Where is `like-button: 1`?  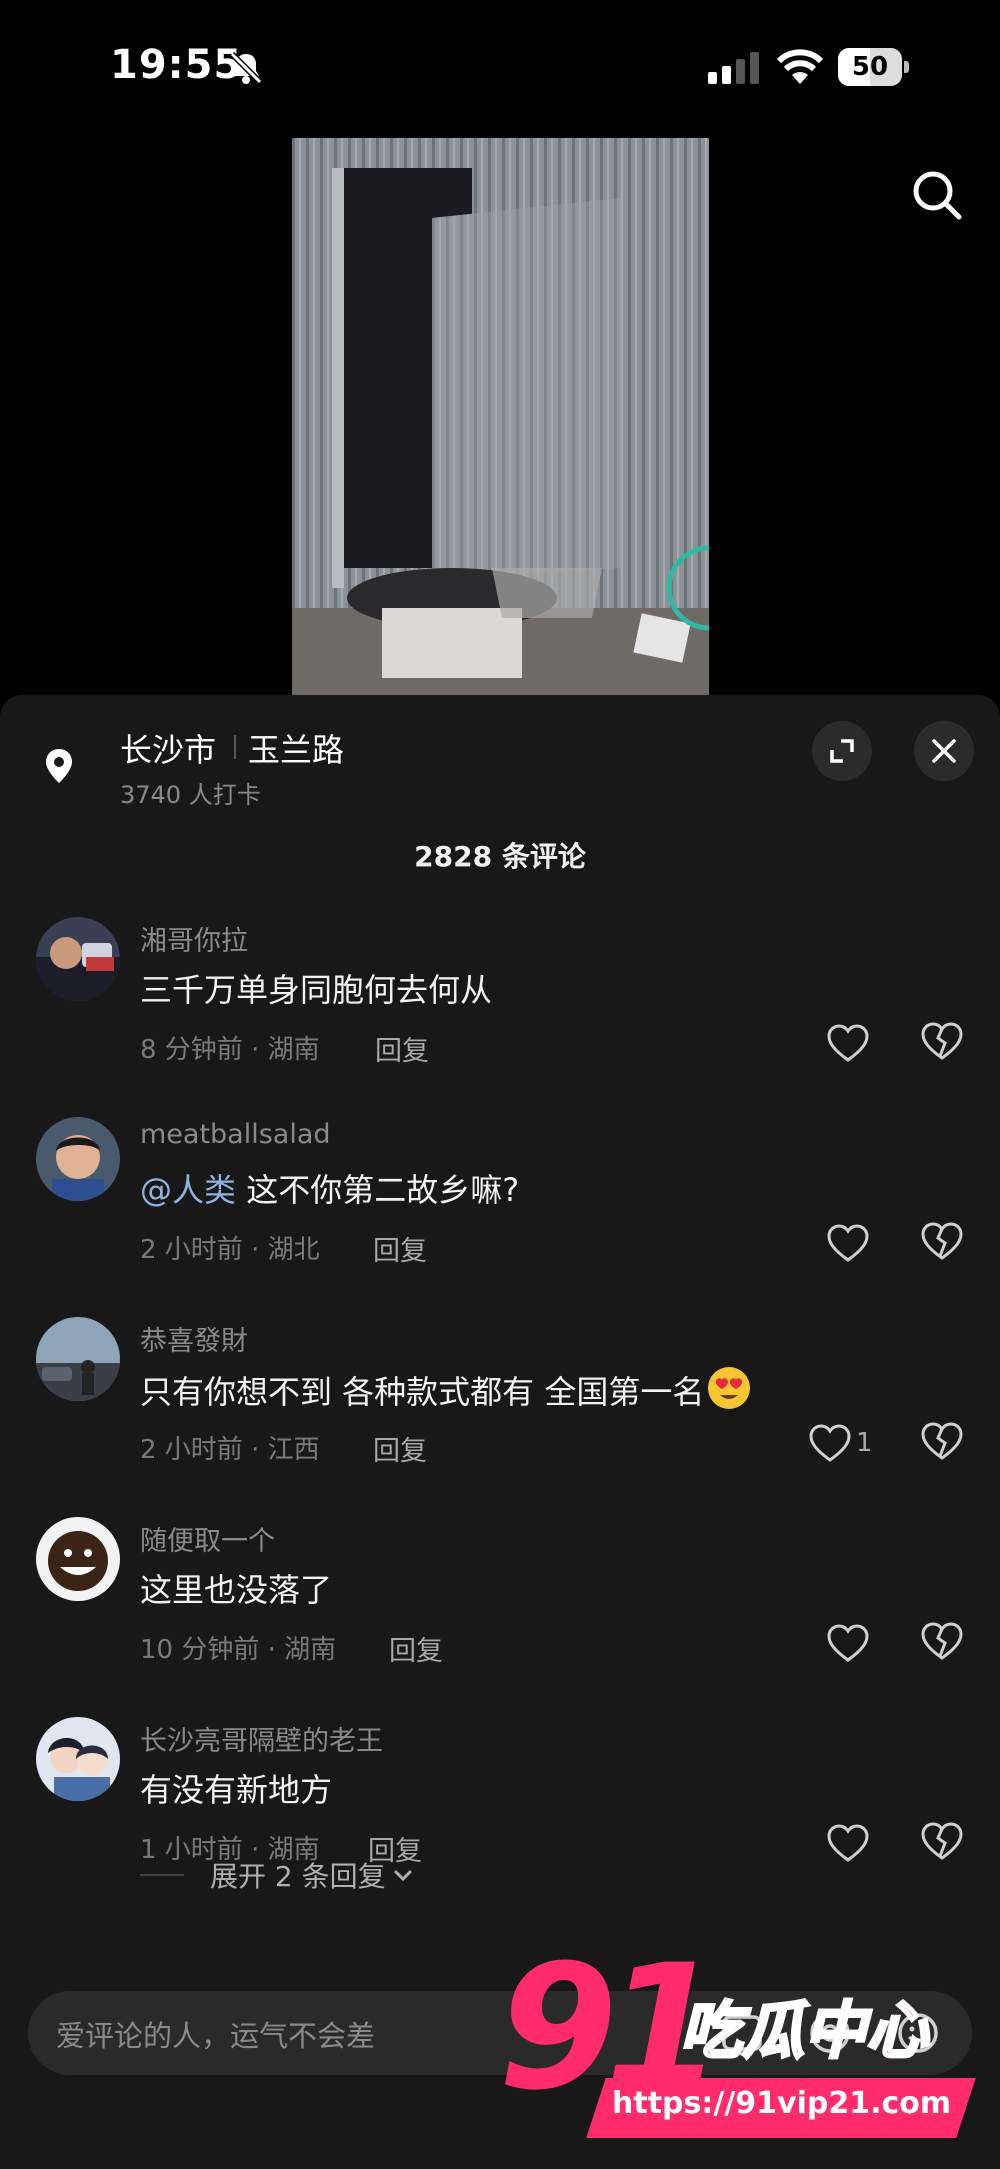
like-button: 1 is located at coordinates (840, 1443).